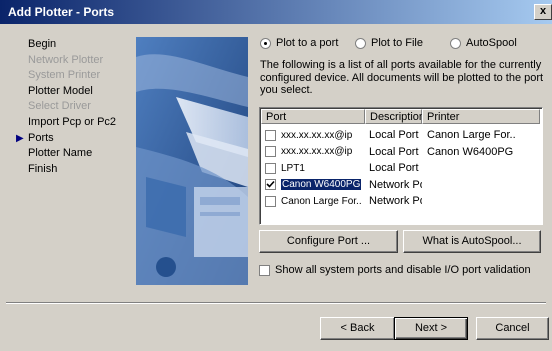 The image size is (552, 351). I want to click on step-import-pcp: Import Pcp or Pc2, so click(72, 123).